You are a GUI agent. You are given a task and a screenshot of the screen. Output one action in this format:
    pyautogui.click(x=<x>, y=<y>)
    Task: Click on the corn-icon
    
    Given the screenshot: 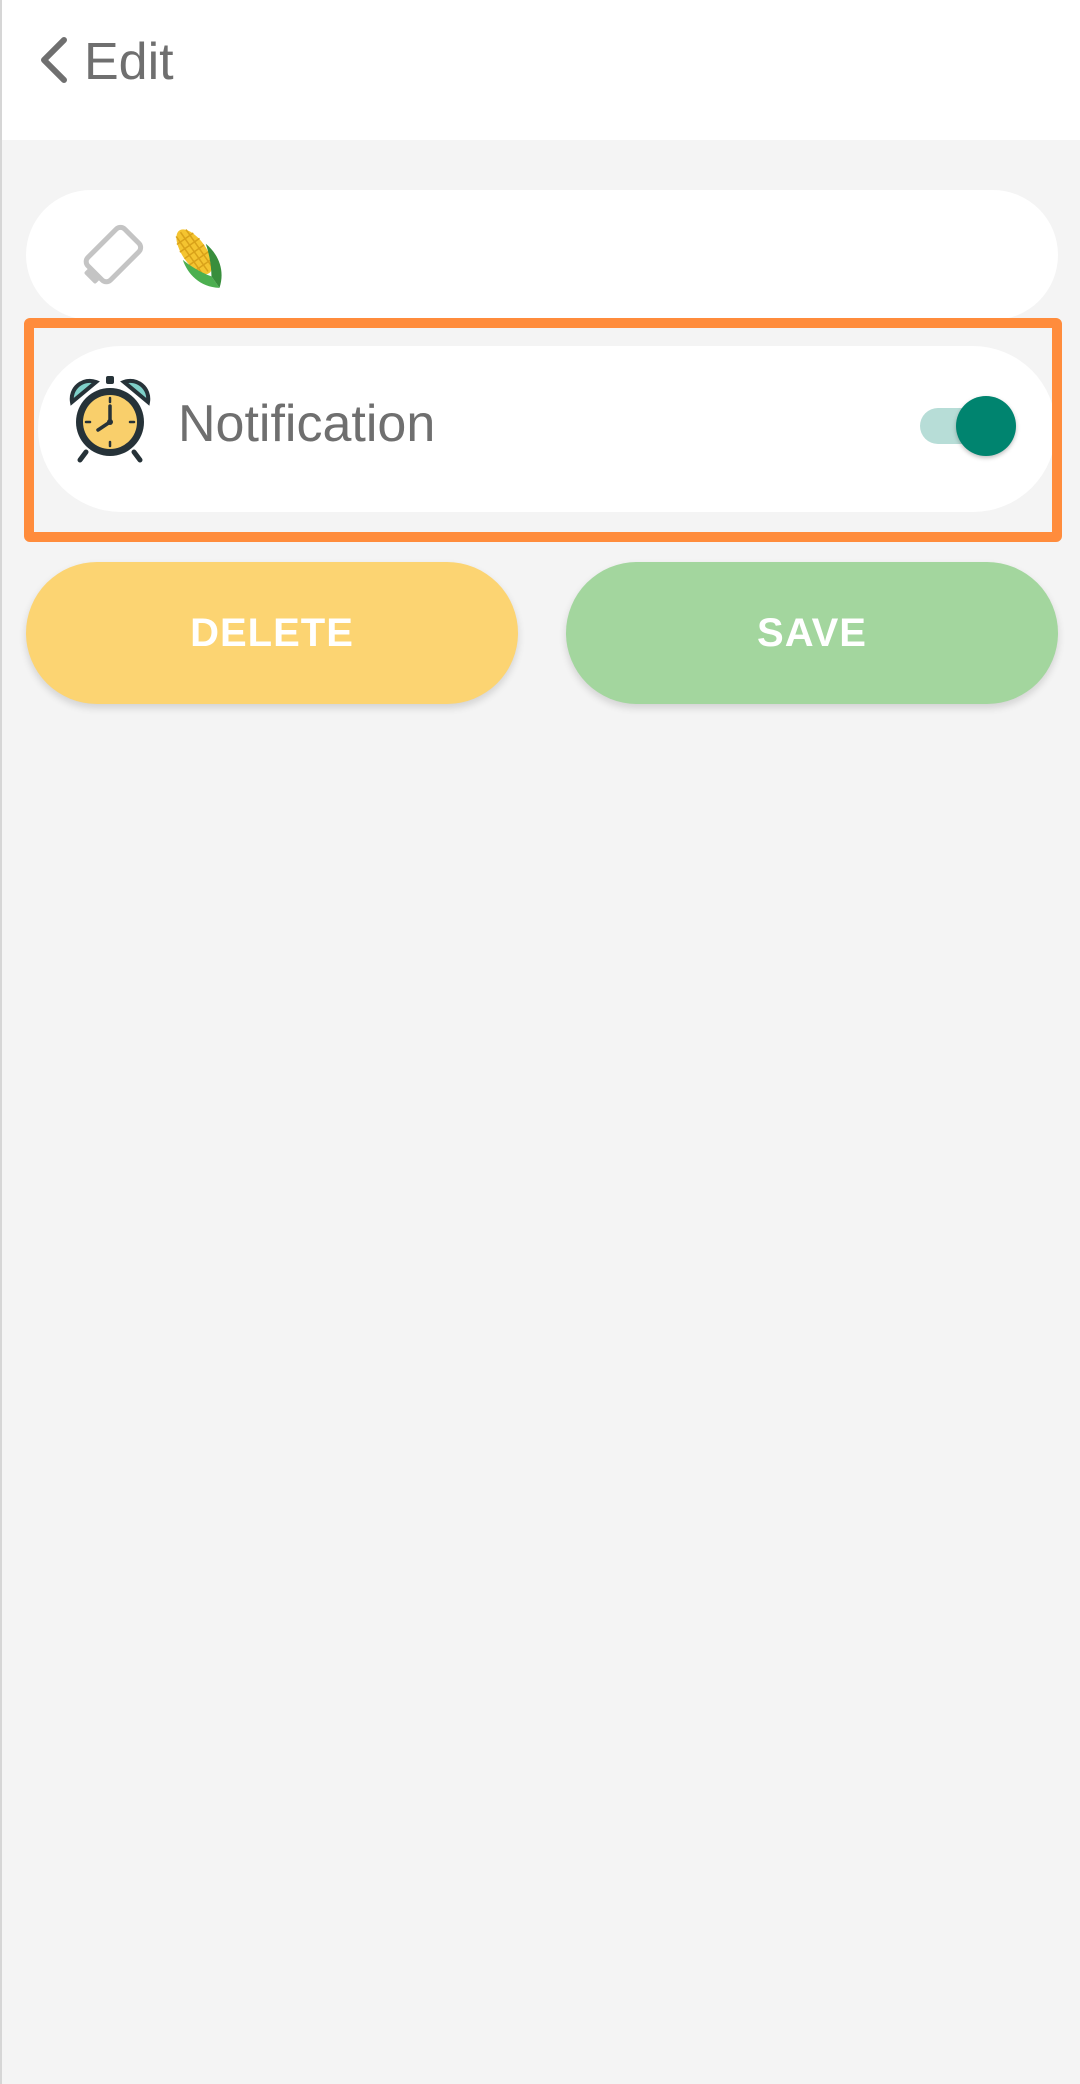 What is the action you would take?
    pyautogui.click(x=198, y=258)
    